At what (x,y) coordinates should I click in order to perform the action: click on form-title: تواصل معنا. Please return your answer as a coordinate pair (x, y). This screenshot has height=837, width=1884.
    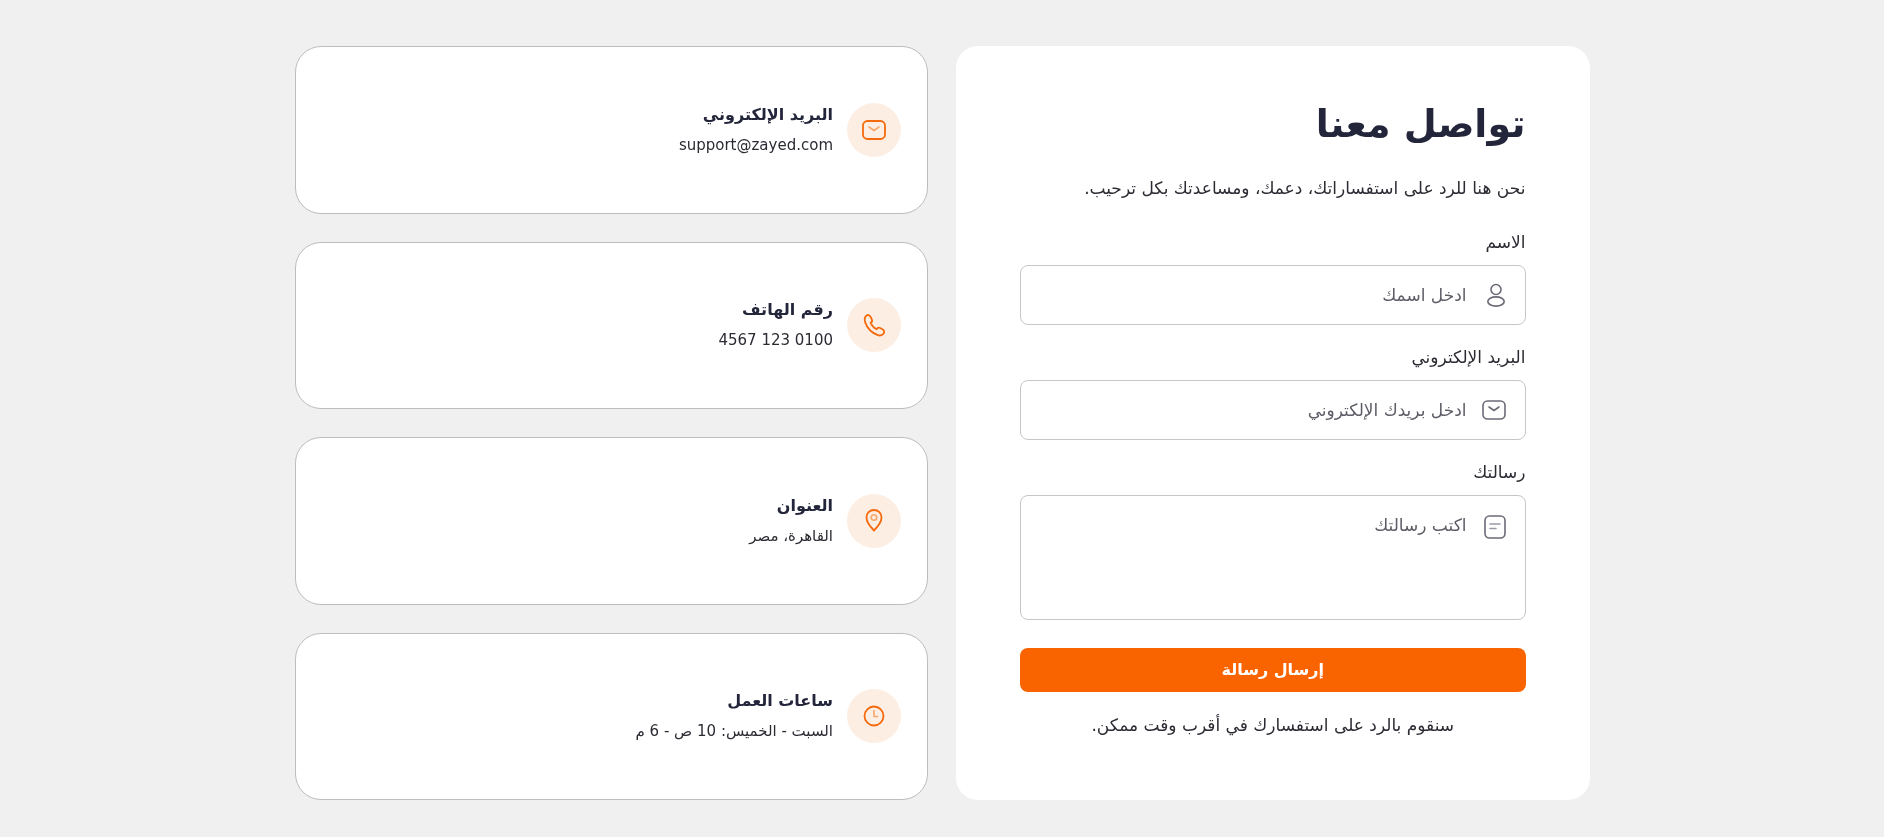
    Looking at the image, I should click on (1420, 124).